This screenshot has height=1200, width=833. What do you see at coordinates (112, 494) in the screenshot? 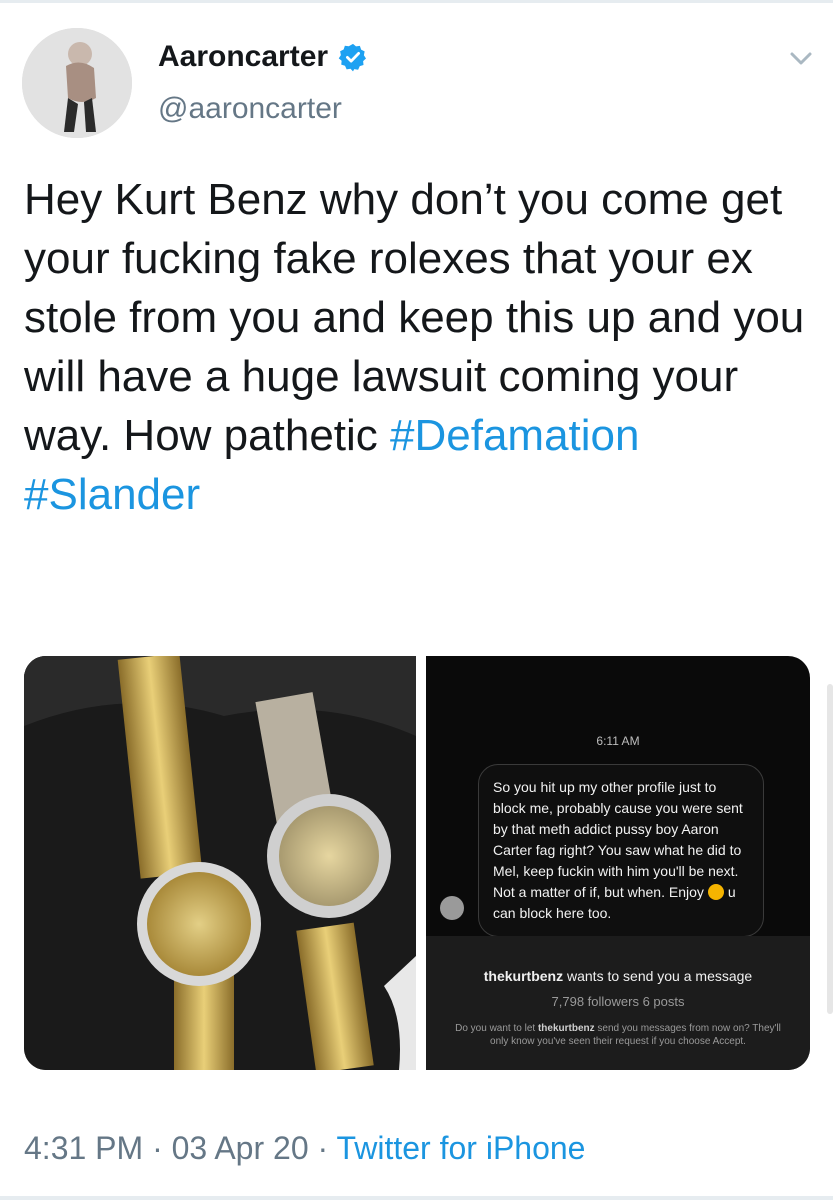
I see `hashtag-slander: #Slander` at bounding box center [112, 494].